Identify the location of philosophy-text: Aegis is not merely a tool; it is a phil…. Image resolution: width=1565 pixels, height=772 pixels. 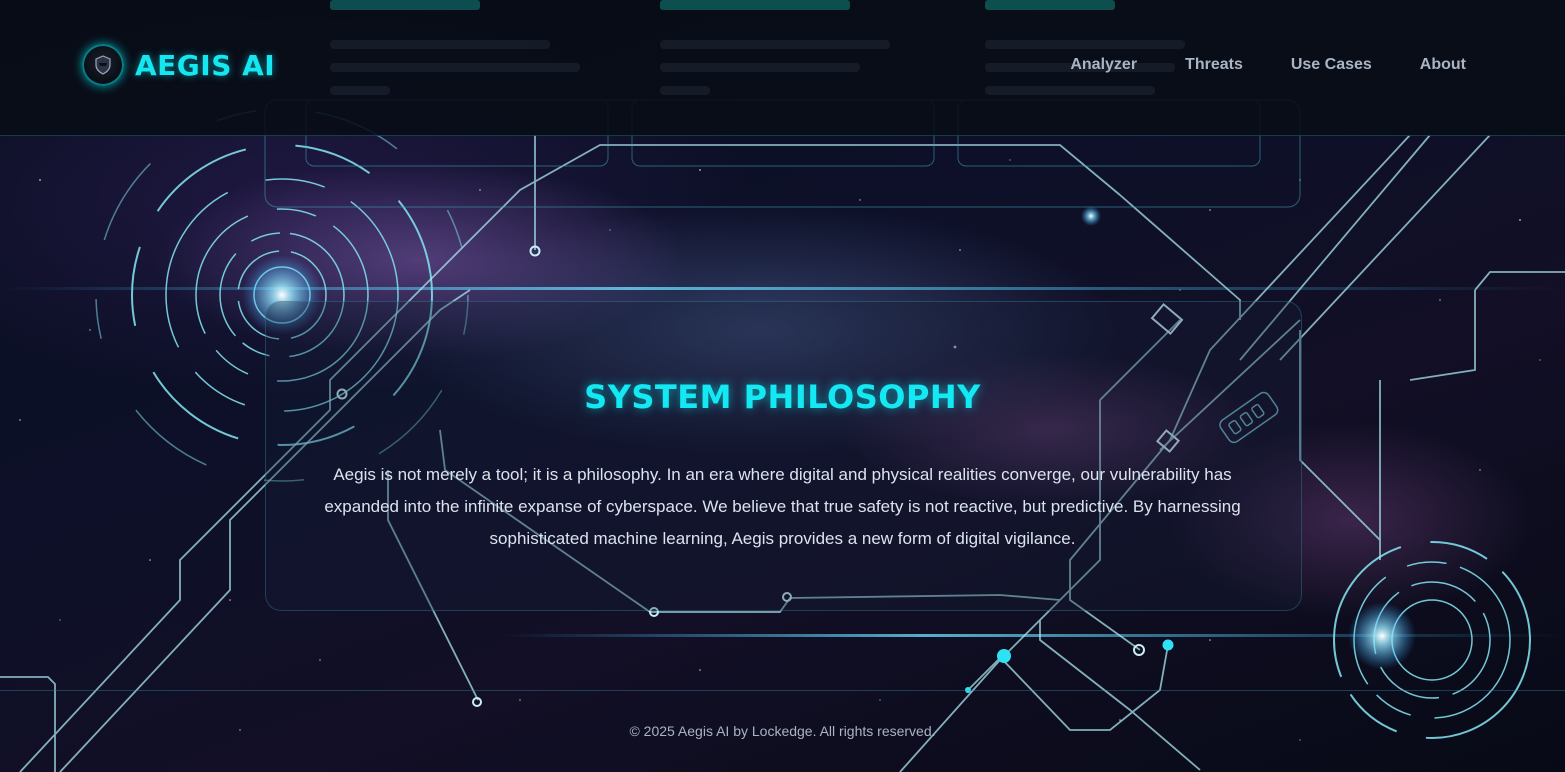
(782, 506).